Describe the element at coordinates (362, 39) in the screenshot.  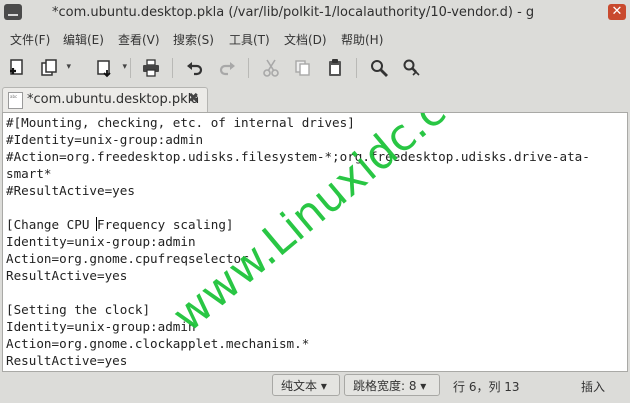
I see `menu-help: 帮助(H)` at that location.